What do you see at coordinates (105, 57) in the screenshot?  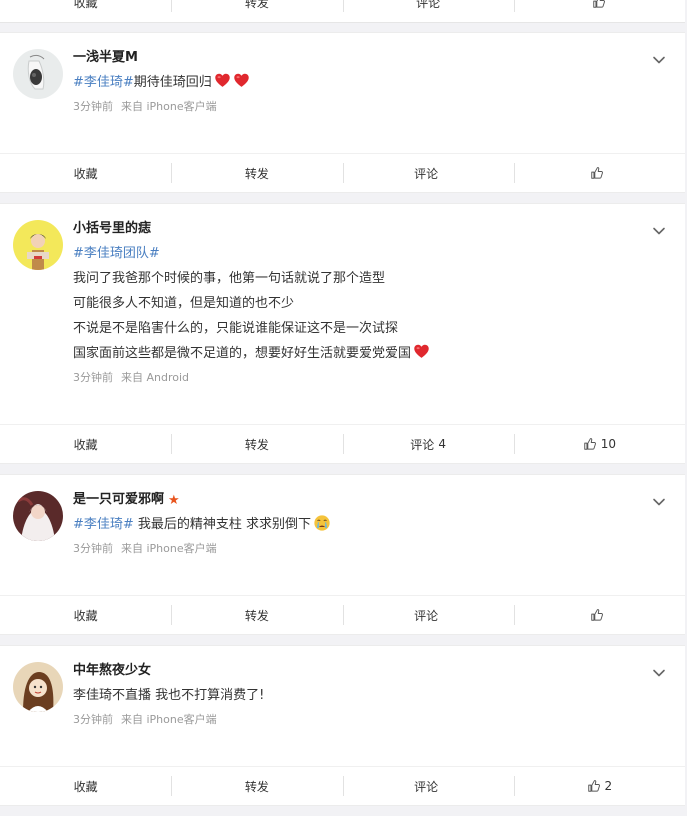 I see `username-text: 一浅半夏M` at bounding box center [105, 57].